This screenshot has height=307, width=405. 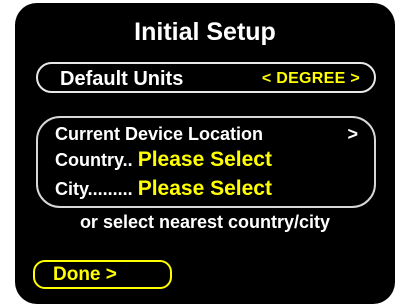 I want to click on city-row: City......... Please Select, so click(x=163, y=189).